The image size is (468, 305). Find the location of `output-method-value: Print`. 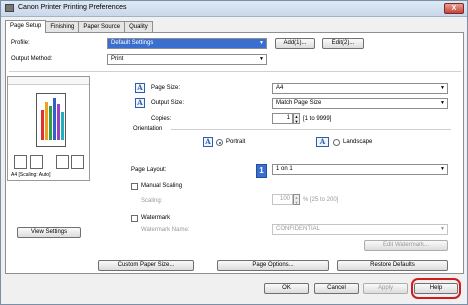

output-method-value: Print is located at coordinates (117, 59).